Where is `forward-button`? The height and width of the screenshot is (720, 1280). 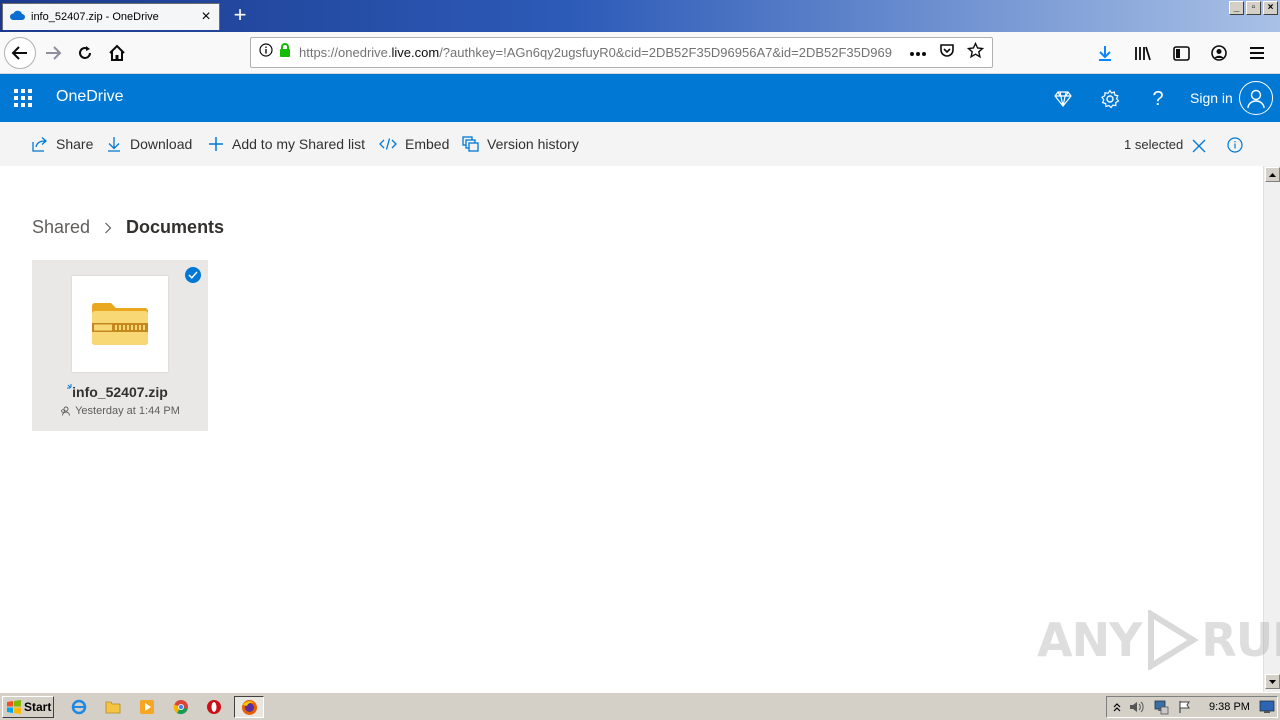 forward-button is located at coordinates (53, 53).